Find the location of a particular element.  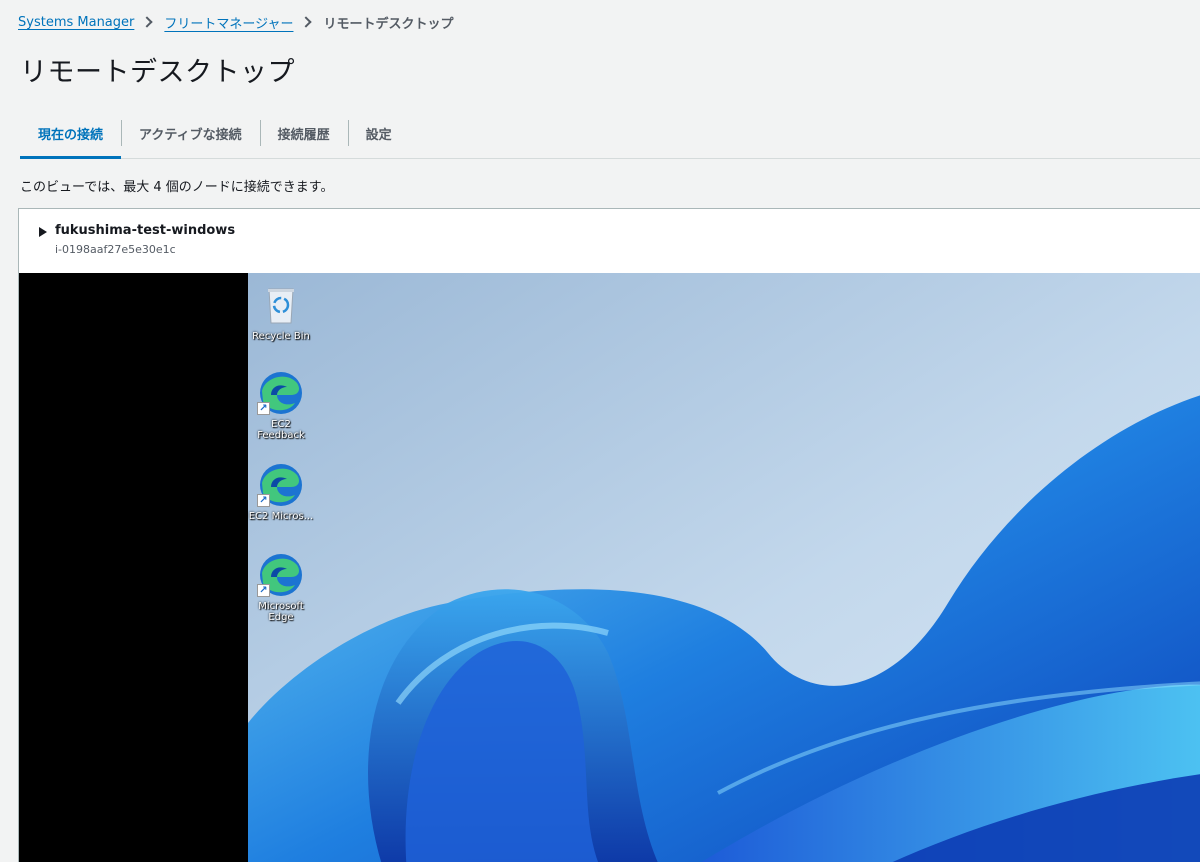

desktop-icon-label: Microsoft Edge is located at coordinates (281, 612).